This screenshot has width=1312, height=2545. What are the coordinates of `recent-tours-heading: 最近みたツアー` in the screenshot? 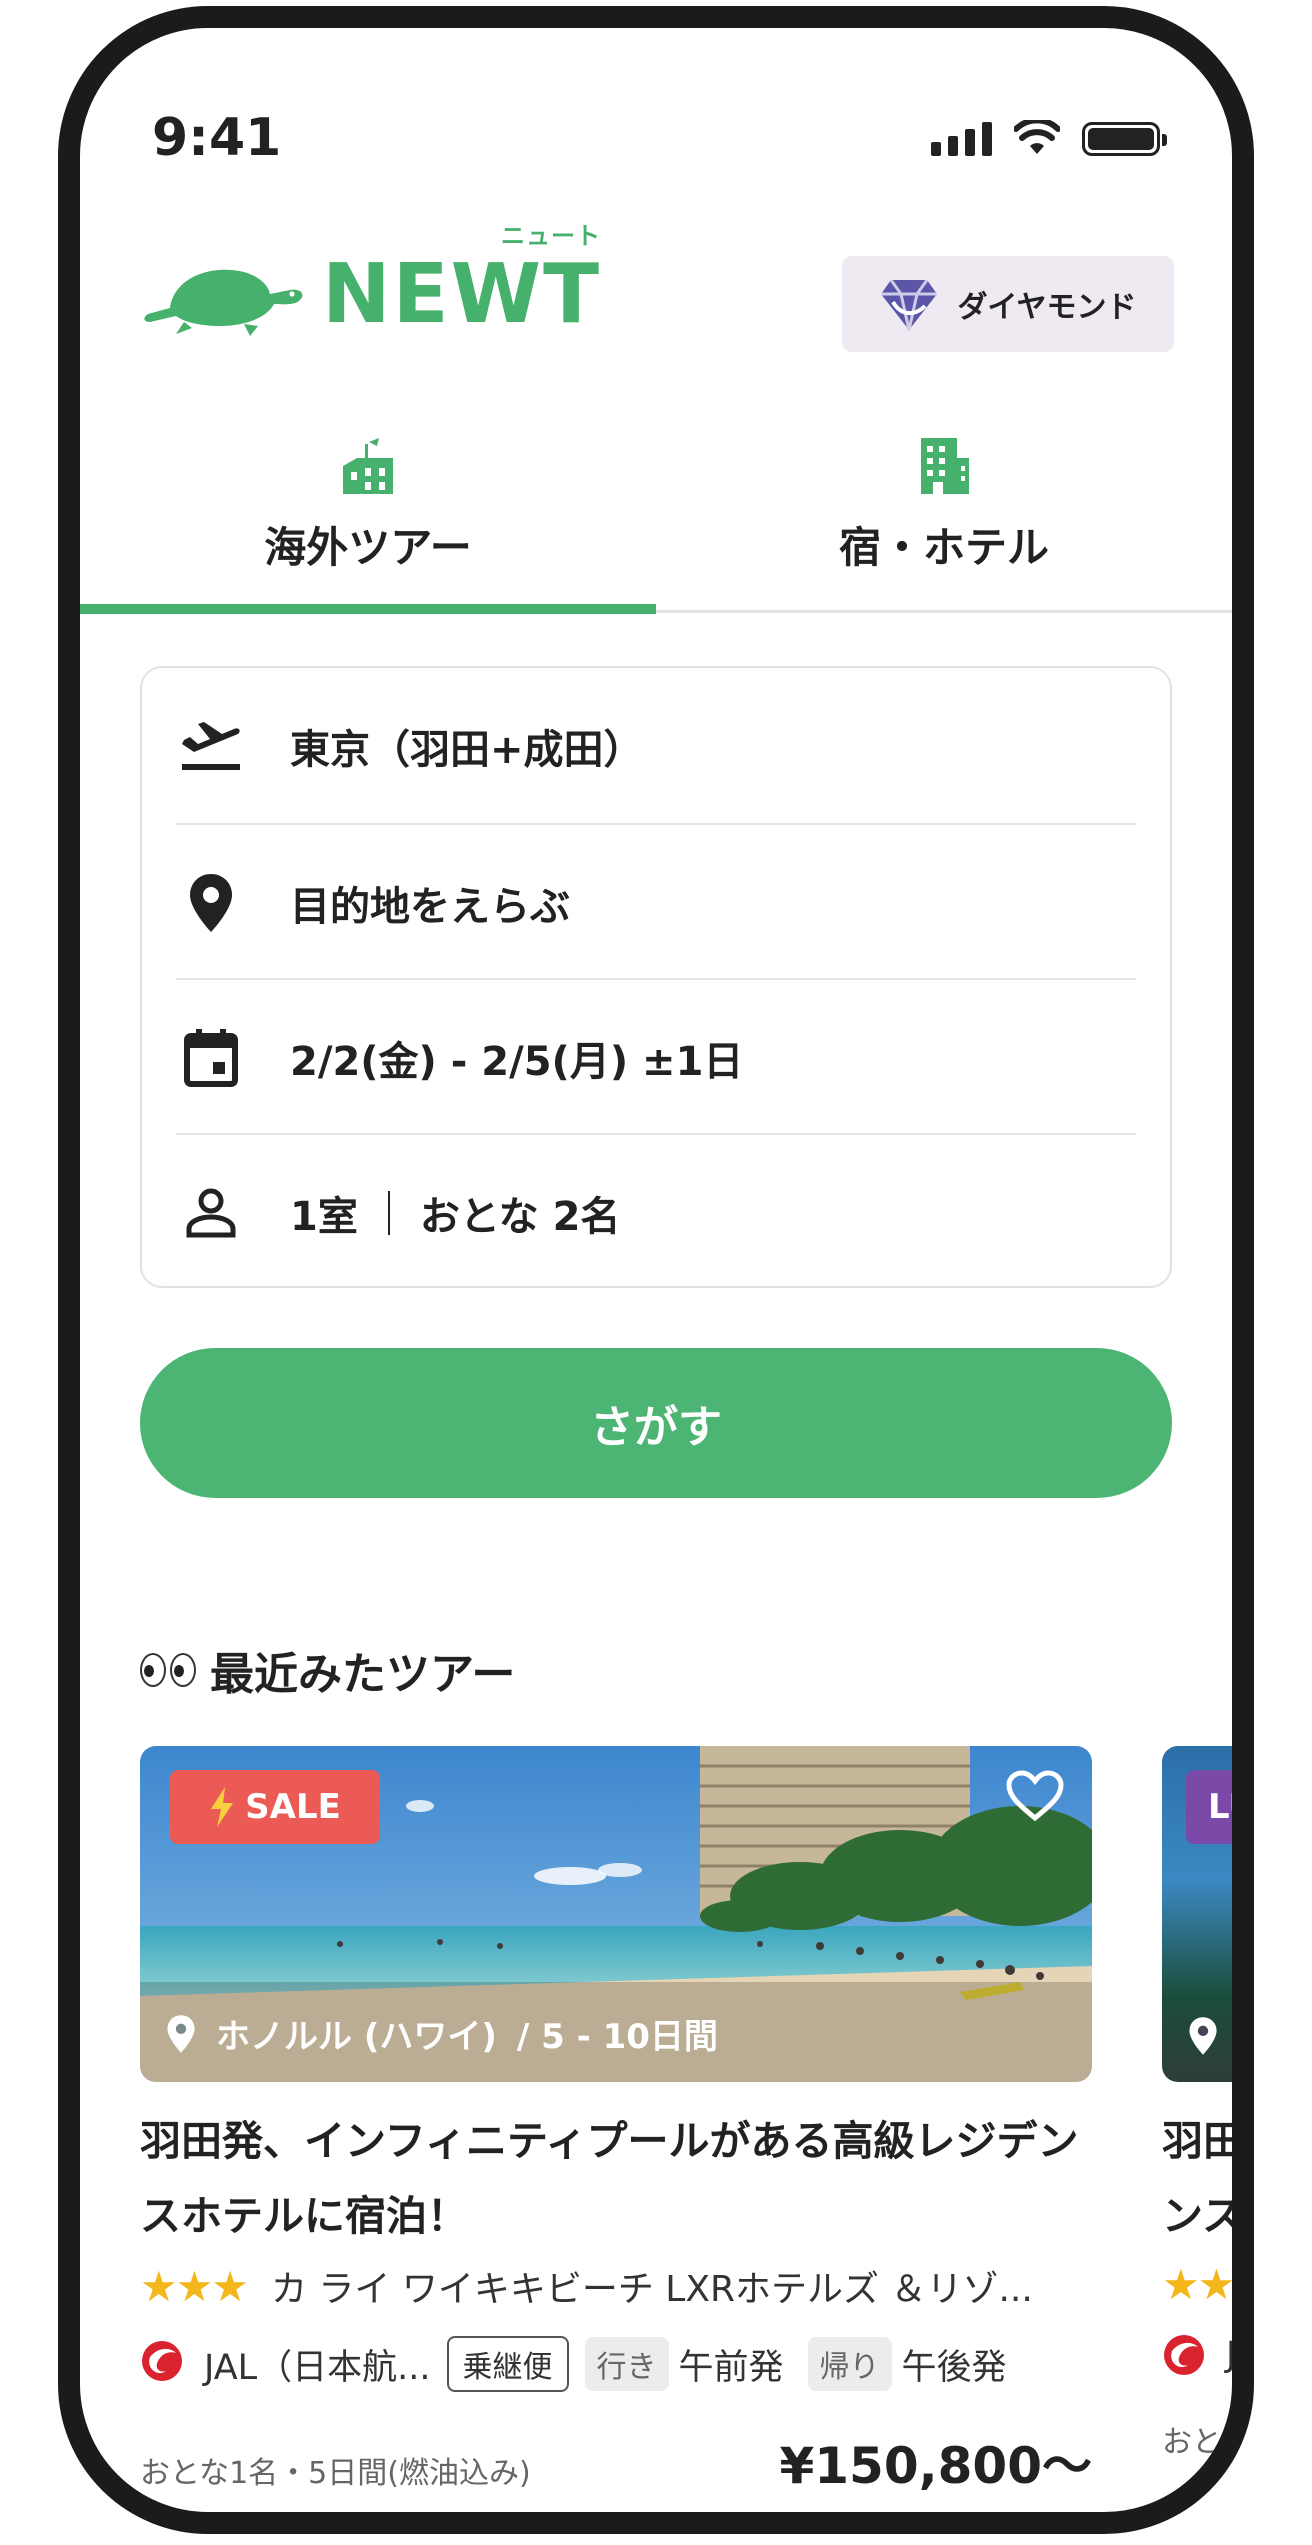 It's located at (327, 1670).